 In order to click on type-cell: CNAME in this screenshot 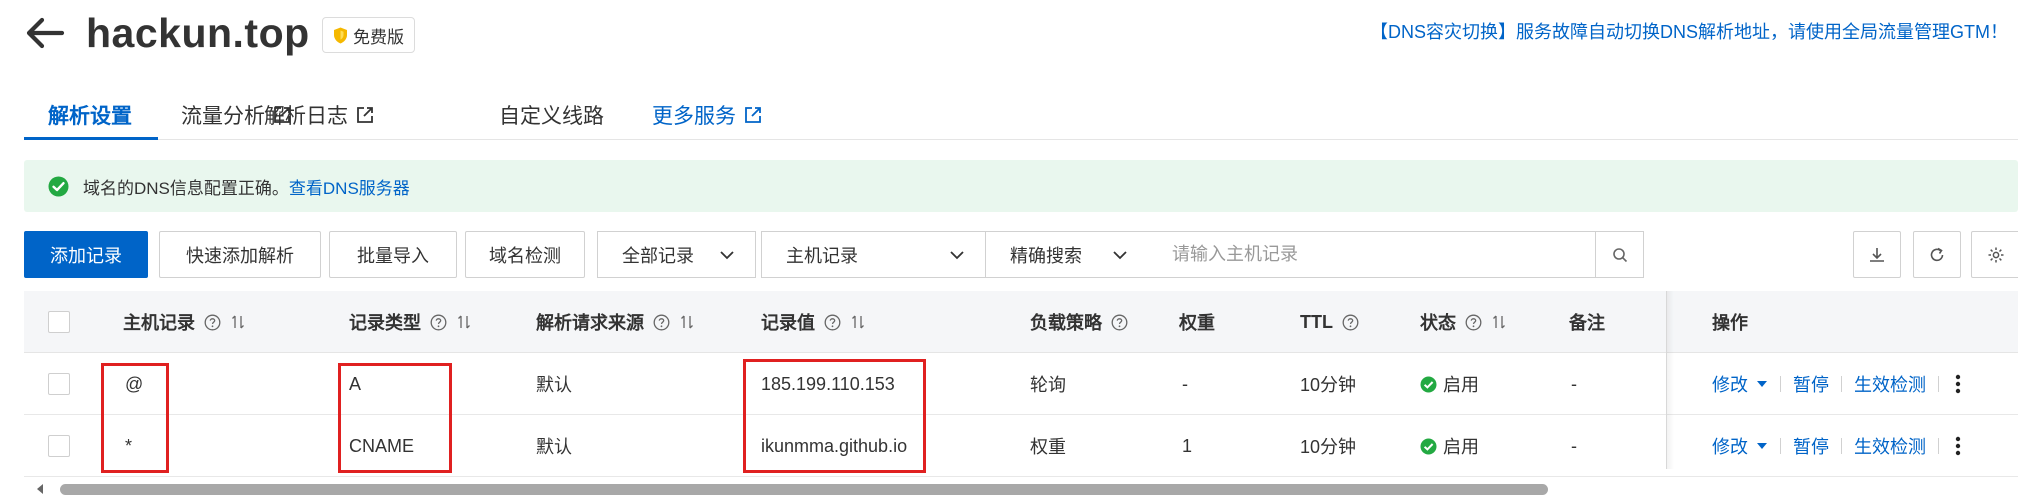, I will do `click(382, 445)`.